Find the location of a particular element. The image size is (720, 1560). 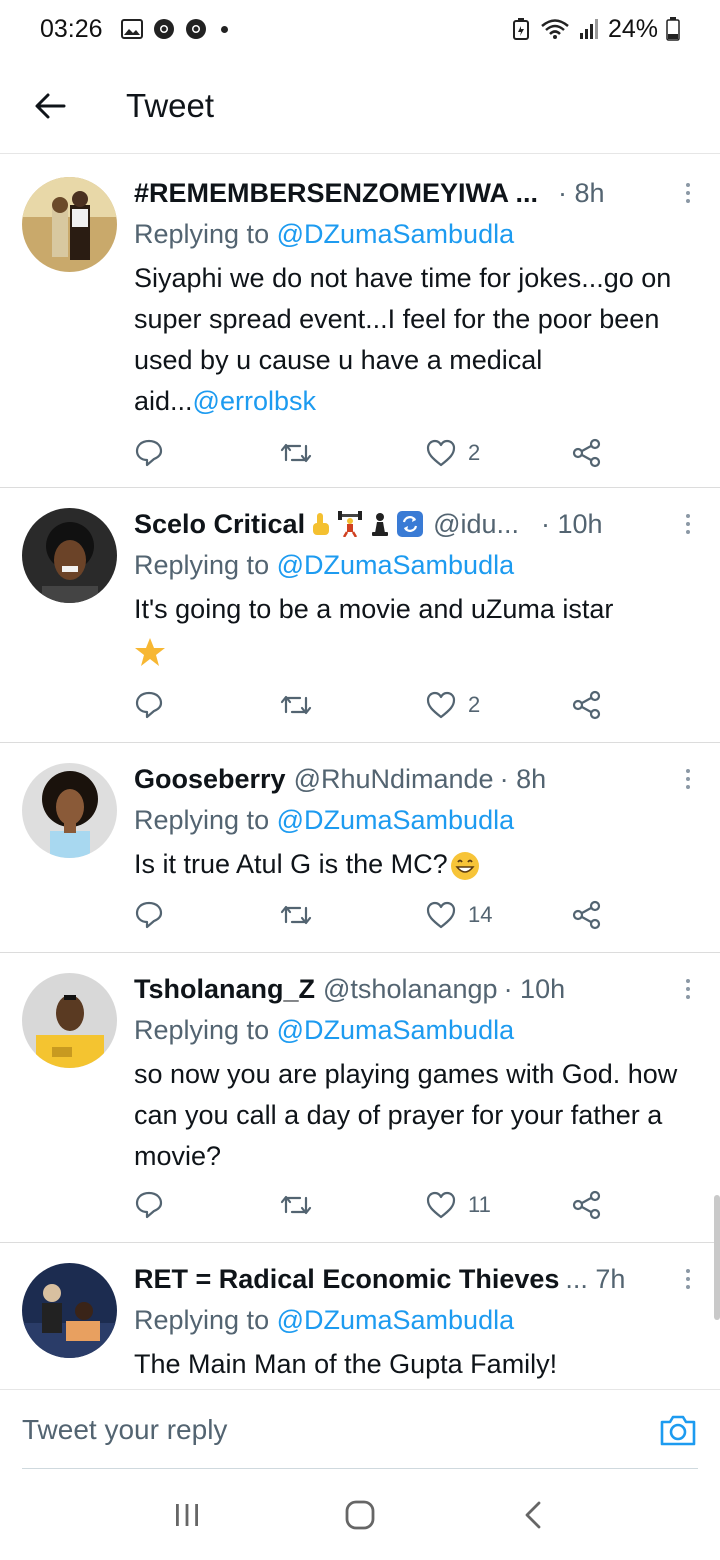

back-arrow-icon is located at coordinates (50, 105).